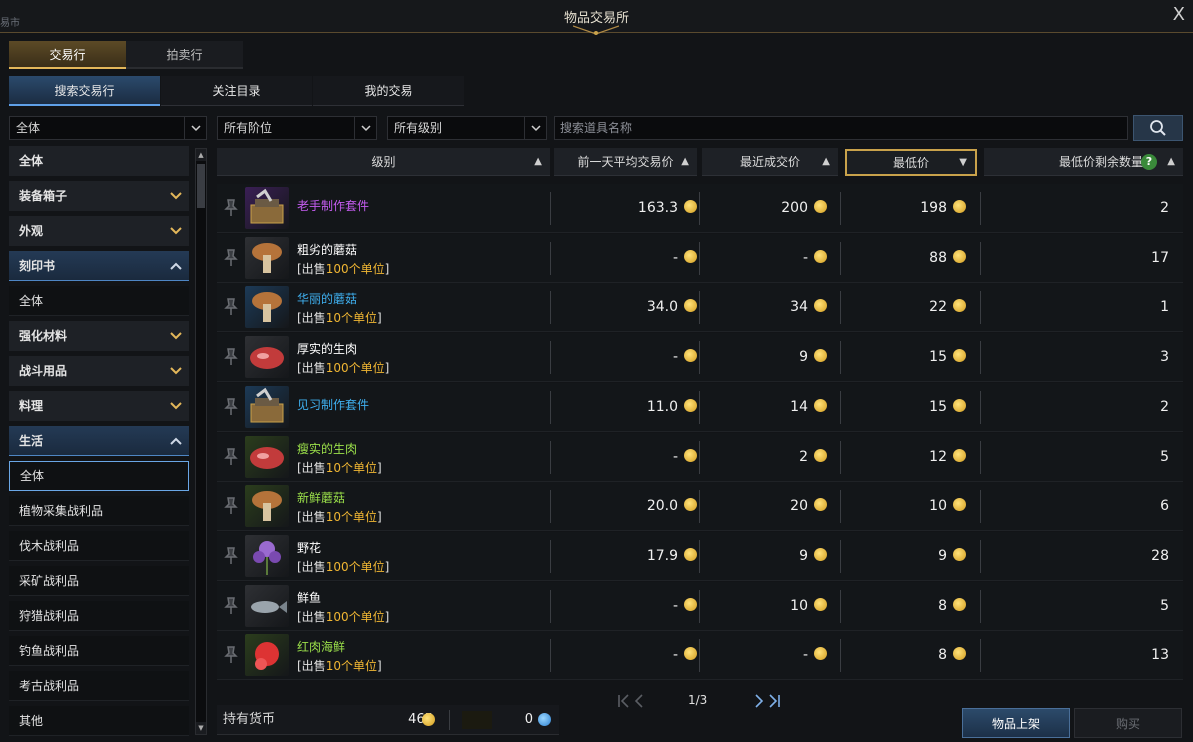 This screenshot has height=742, width=1193. Describe the element at coordinates (700, 407) in the screenshot. I see `table-row: 见习制作套件 11.0 14 15 2` at that location.